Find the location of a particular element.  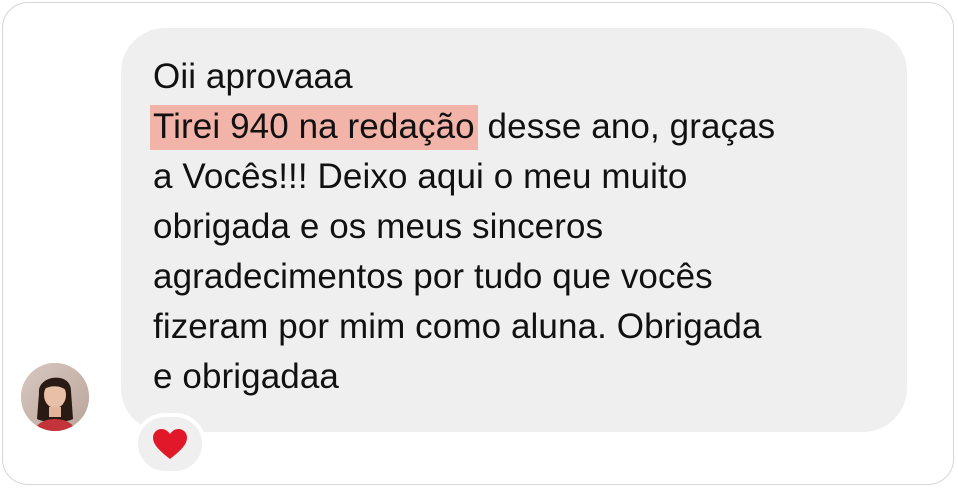

red-heart-icon is located at coordinates (170, 444).